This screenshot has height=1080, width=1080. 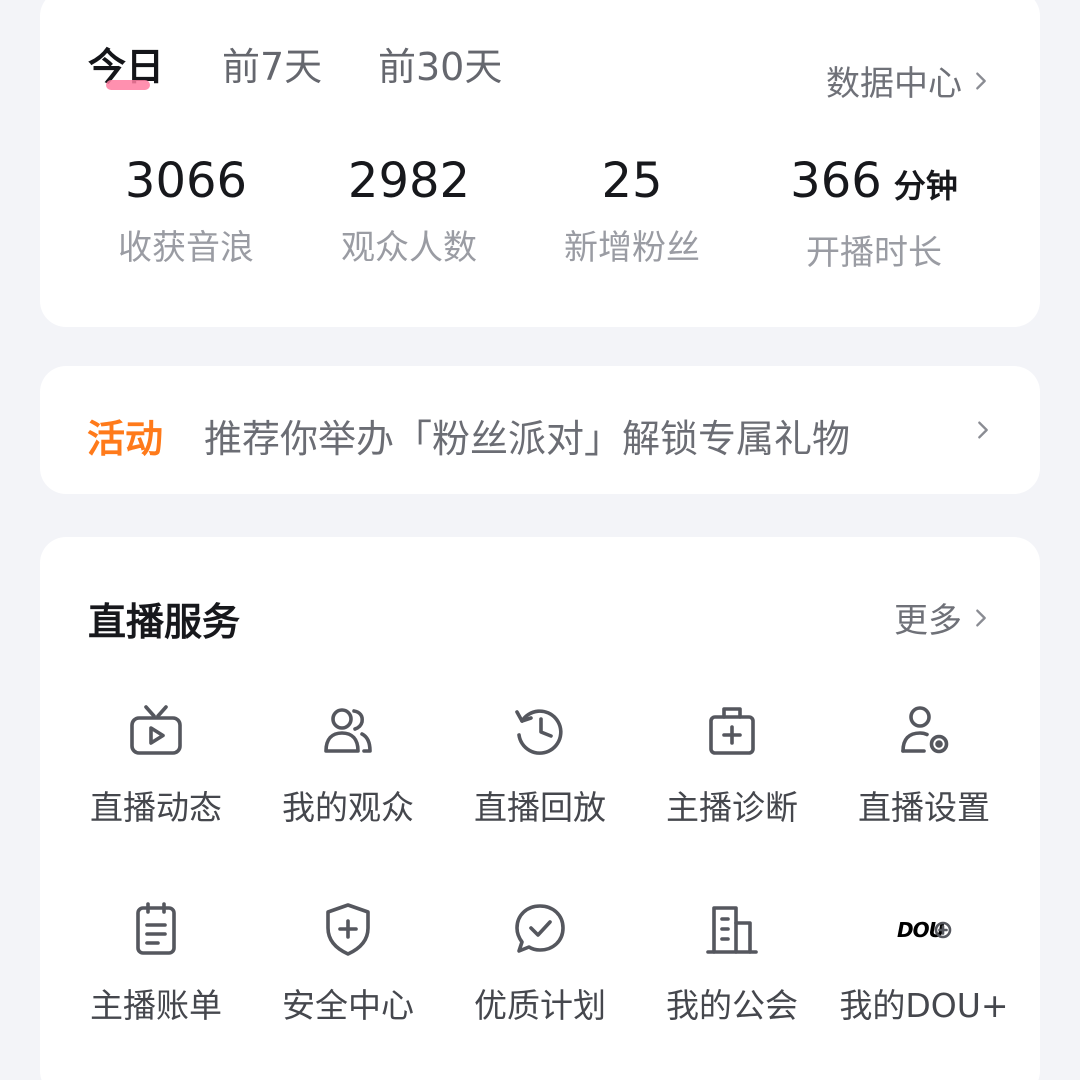 What do you see at coordinates (186, 248) in the screenshot?
I see `stat-label: 收获音浪` at bounding box center [186, 248].